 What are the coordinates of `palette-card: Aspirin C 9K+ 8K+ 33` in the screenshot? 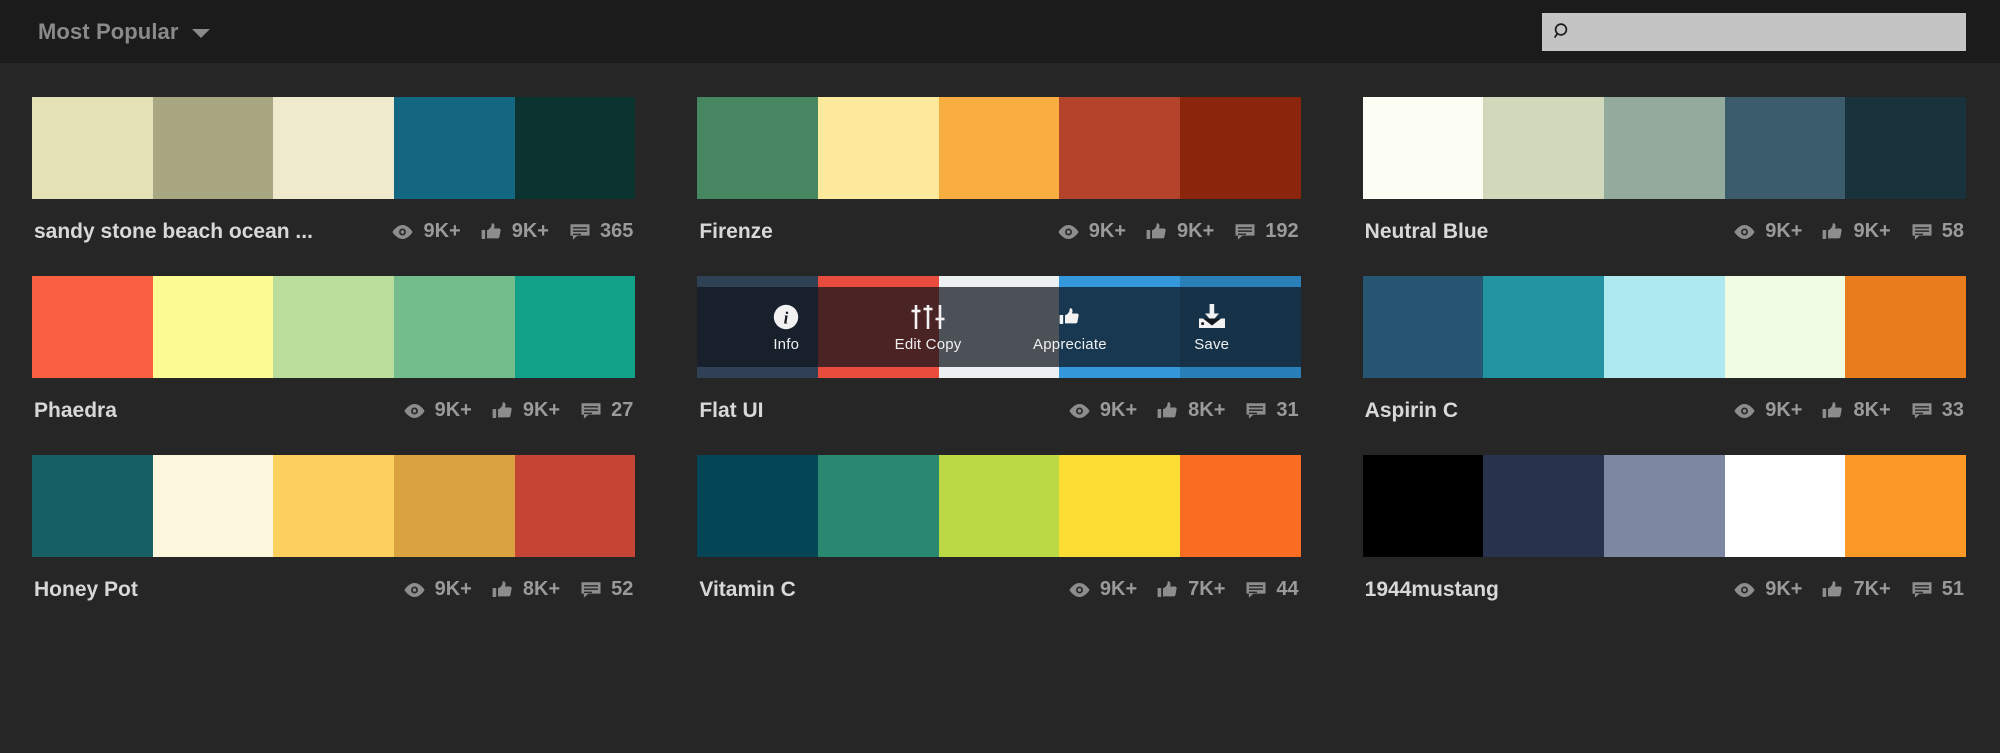 It's located at (1664, 359).